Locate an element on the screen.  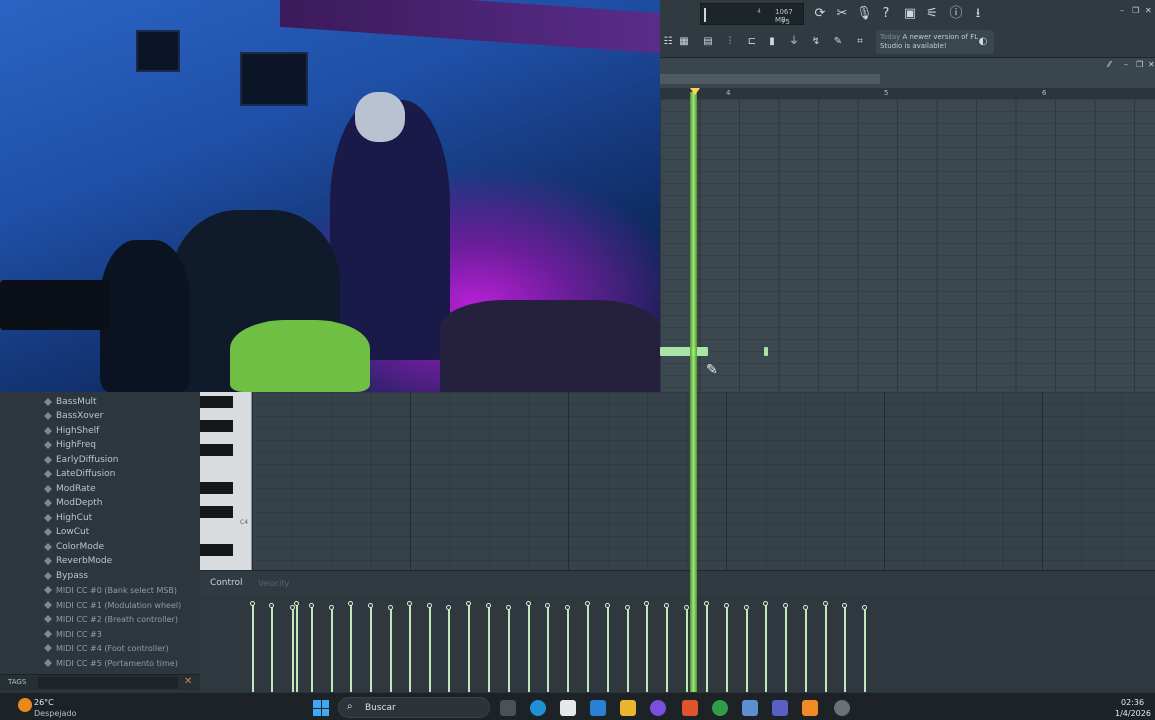
magnet-icon: ↯ is located at coordinates (816, 42).